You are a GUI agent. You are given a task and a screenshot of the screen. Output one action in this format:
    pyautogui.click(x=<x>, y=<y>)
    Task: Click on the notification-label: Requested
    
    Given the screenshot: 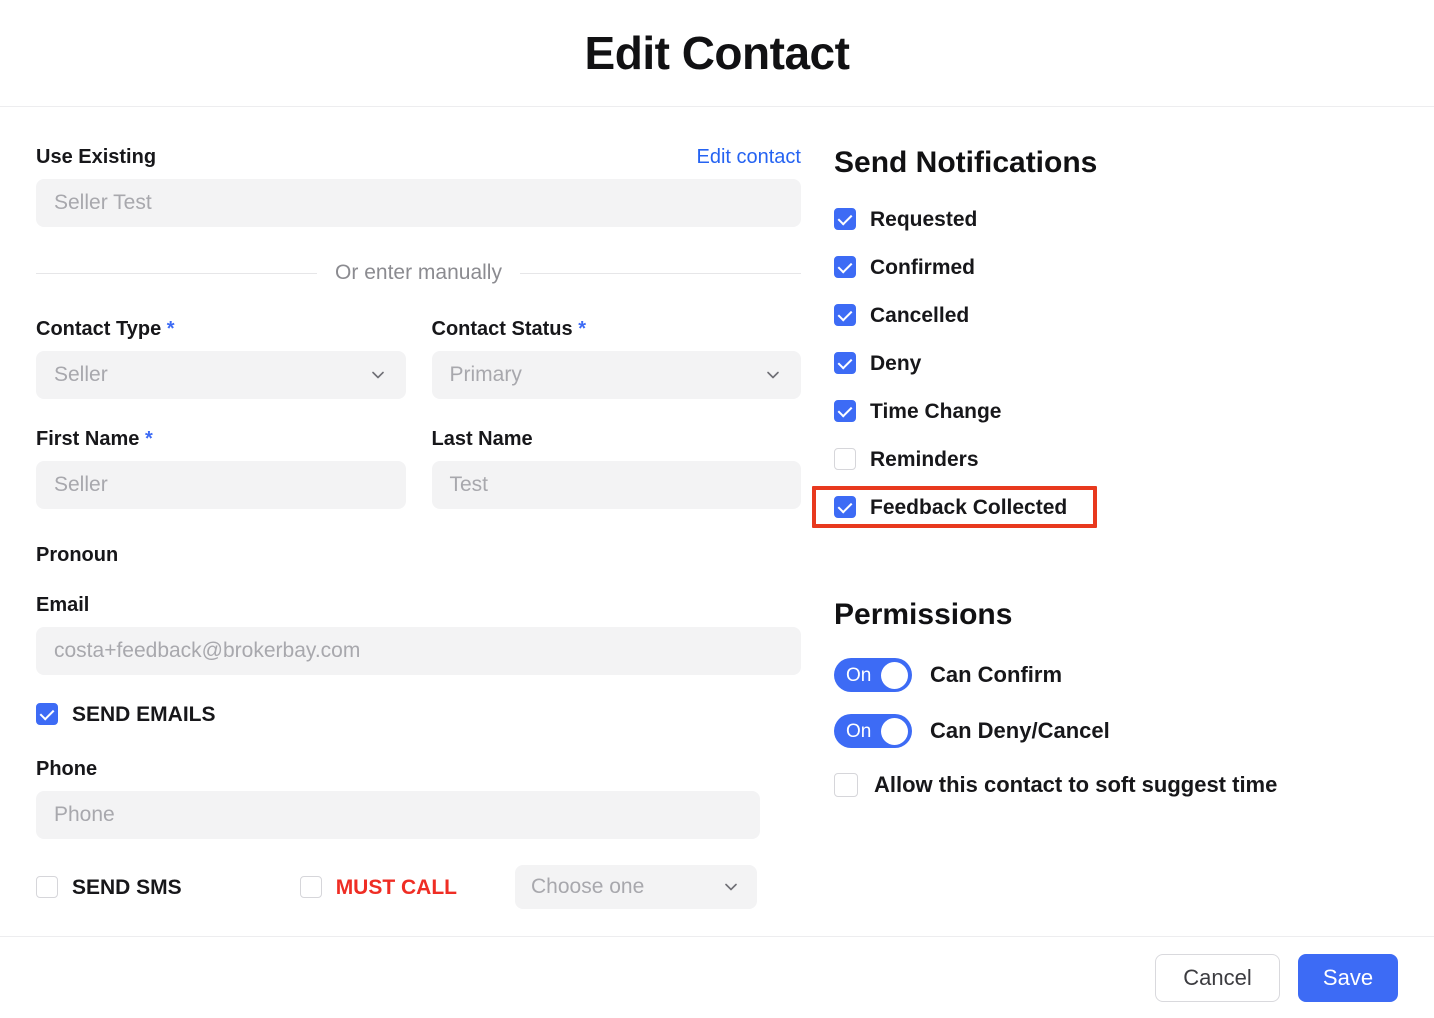 What is the action you would take?
    pyautogui.click(x=924, y=219)
    